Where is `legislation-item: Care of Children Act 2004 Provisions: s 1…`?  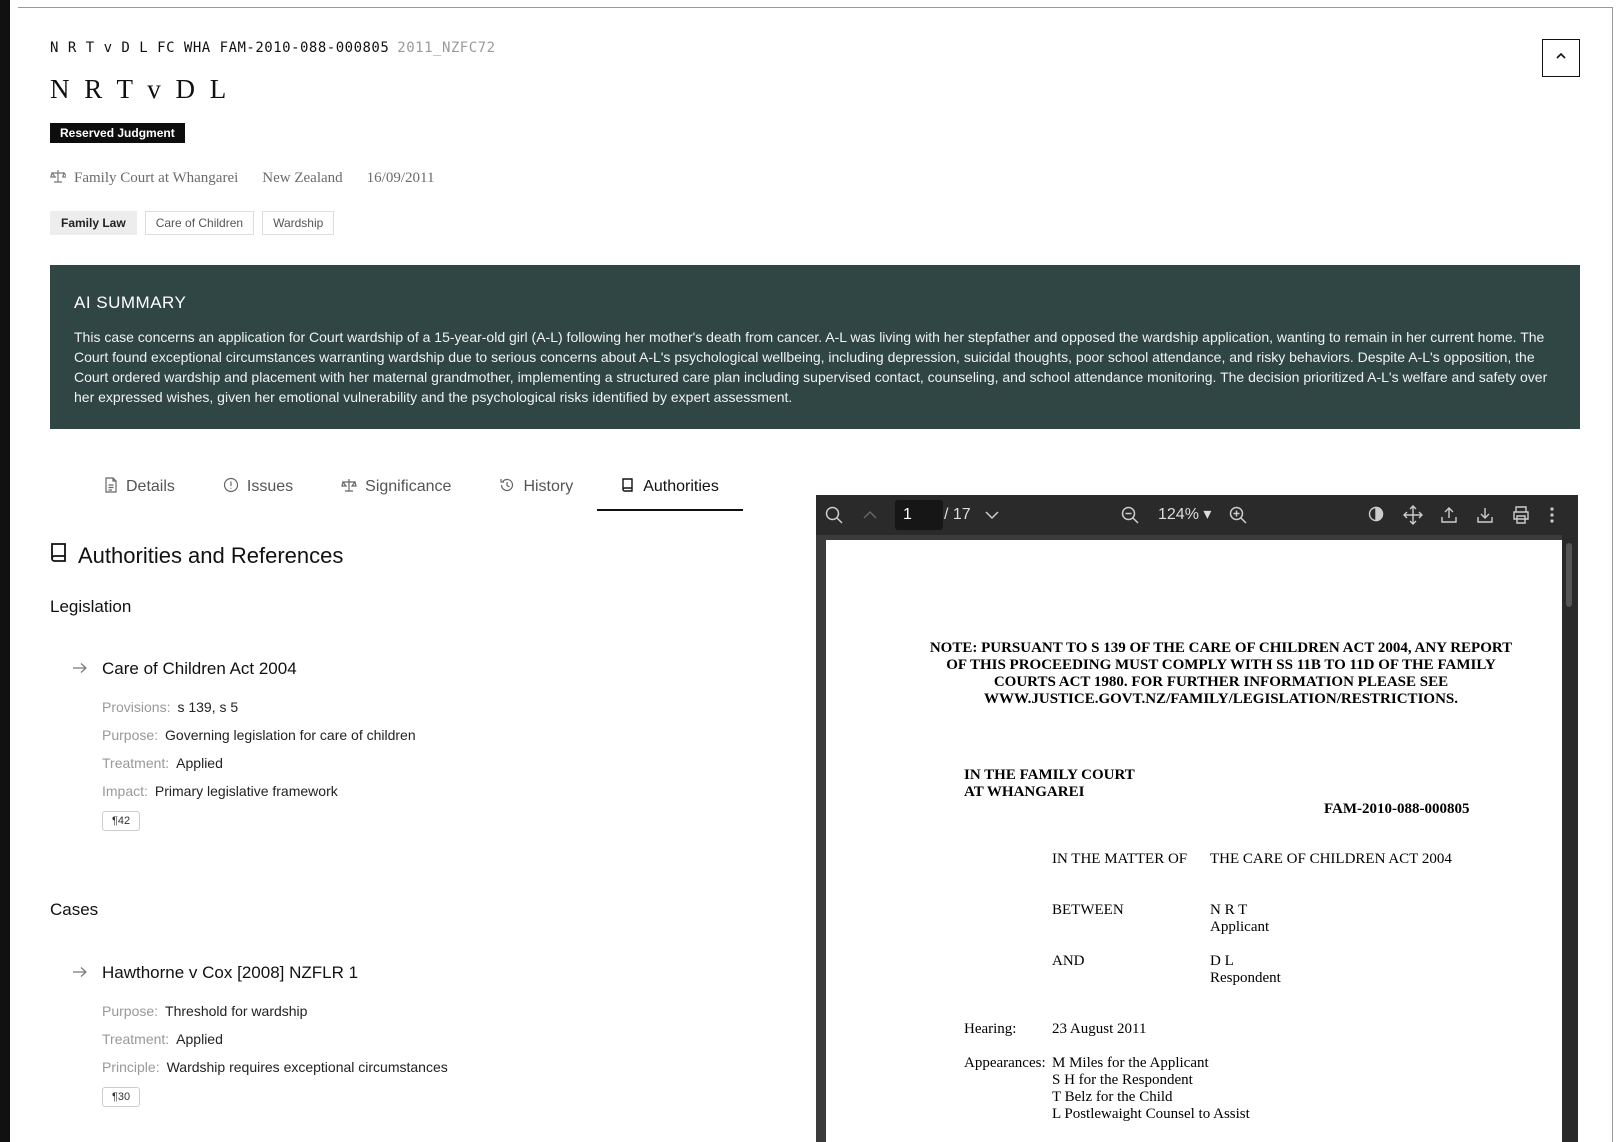
legislation-item: Care of Children Act 2004 Provisions: s 1… is located at coordinates (244, 745).